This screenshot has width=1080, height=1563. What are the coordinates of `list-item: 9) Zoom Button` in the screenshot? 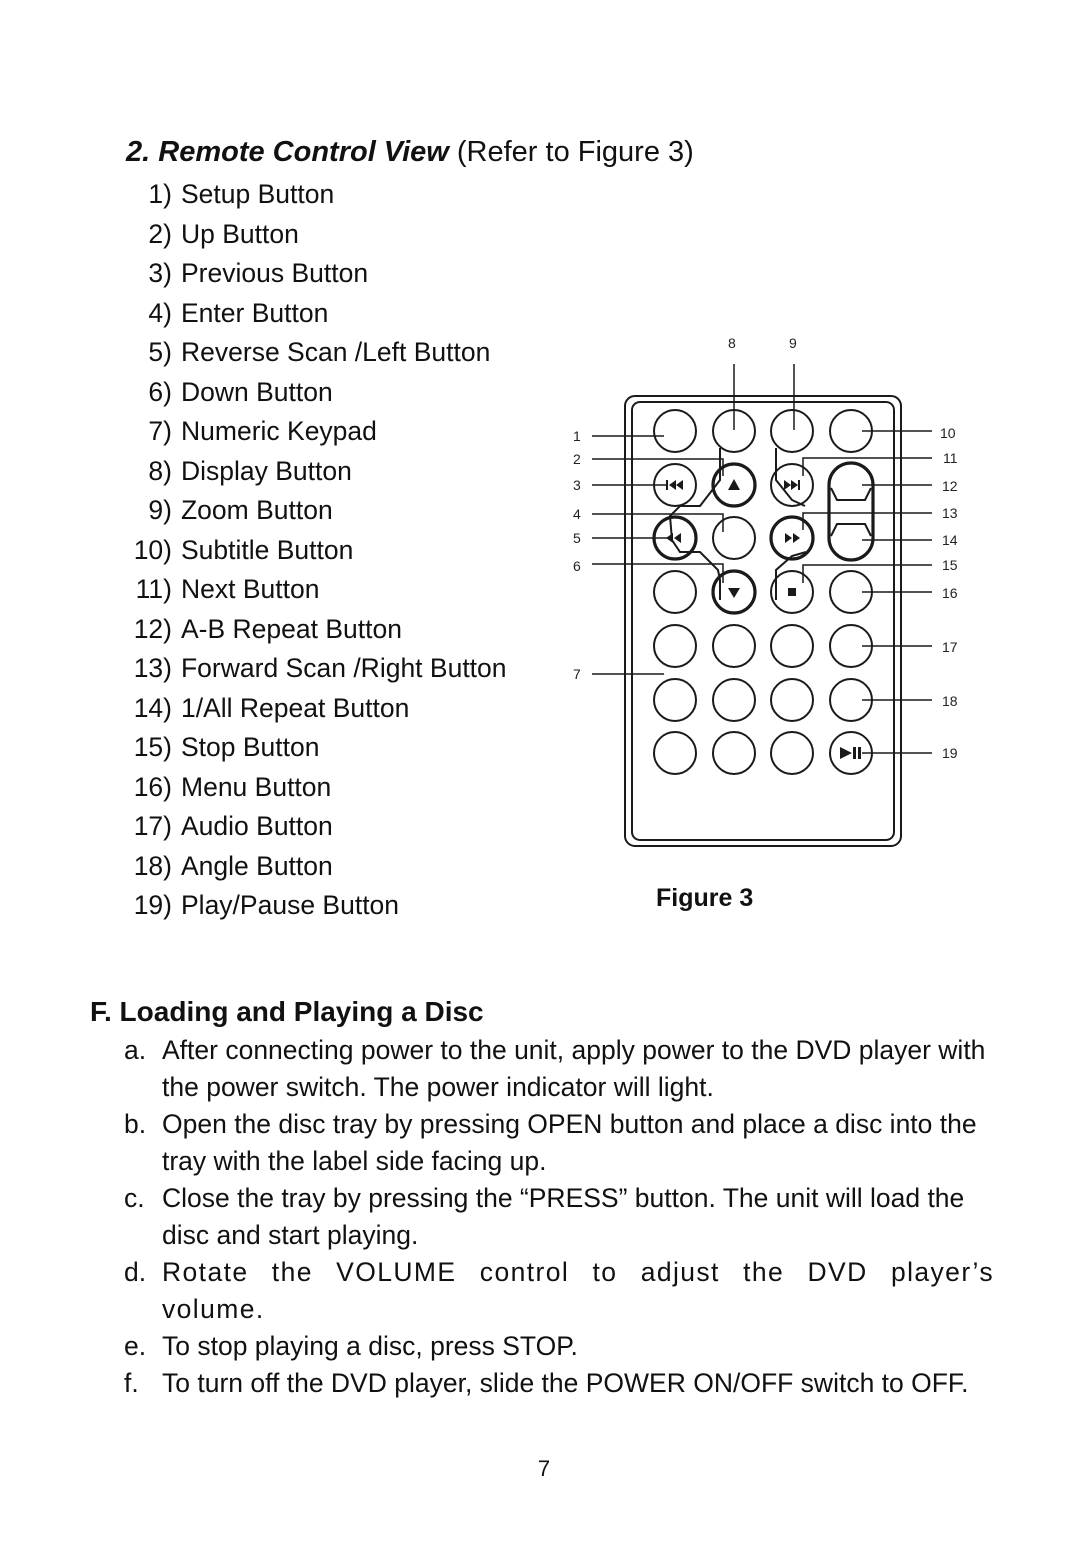 It's located at (313, 512).